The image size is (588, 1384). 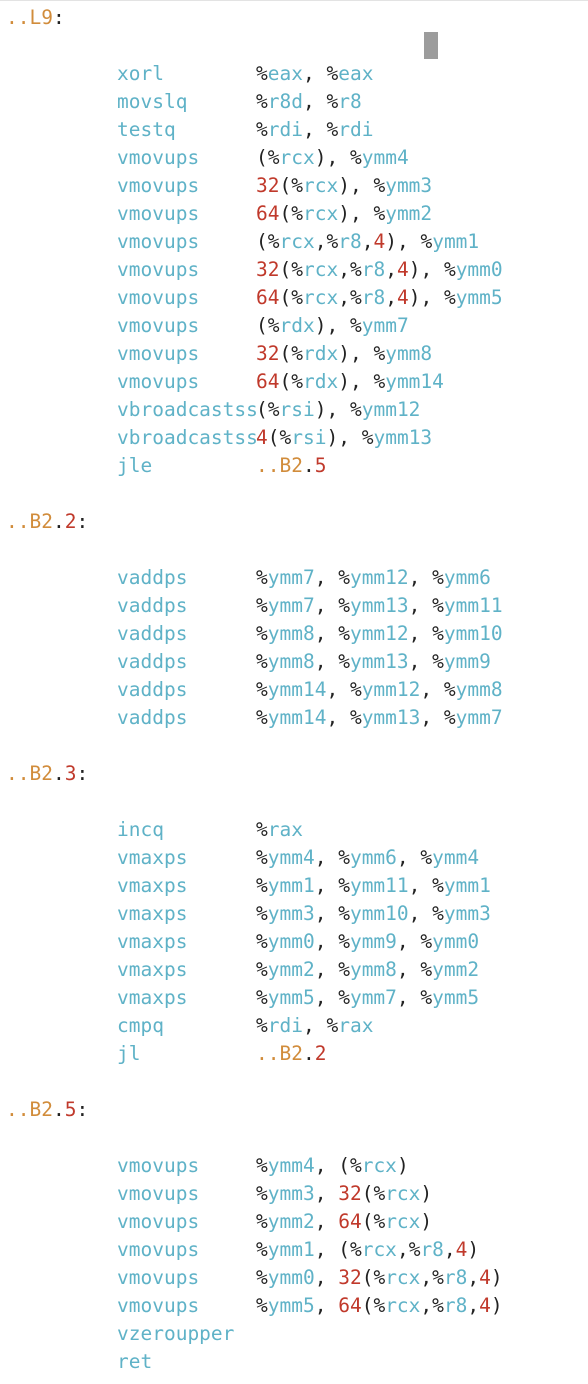 I want to click on instruction-mnemonic: jle, so click(x=135, y=465).